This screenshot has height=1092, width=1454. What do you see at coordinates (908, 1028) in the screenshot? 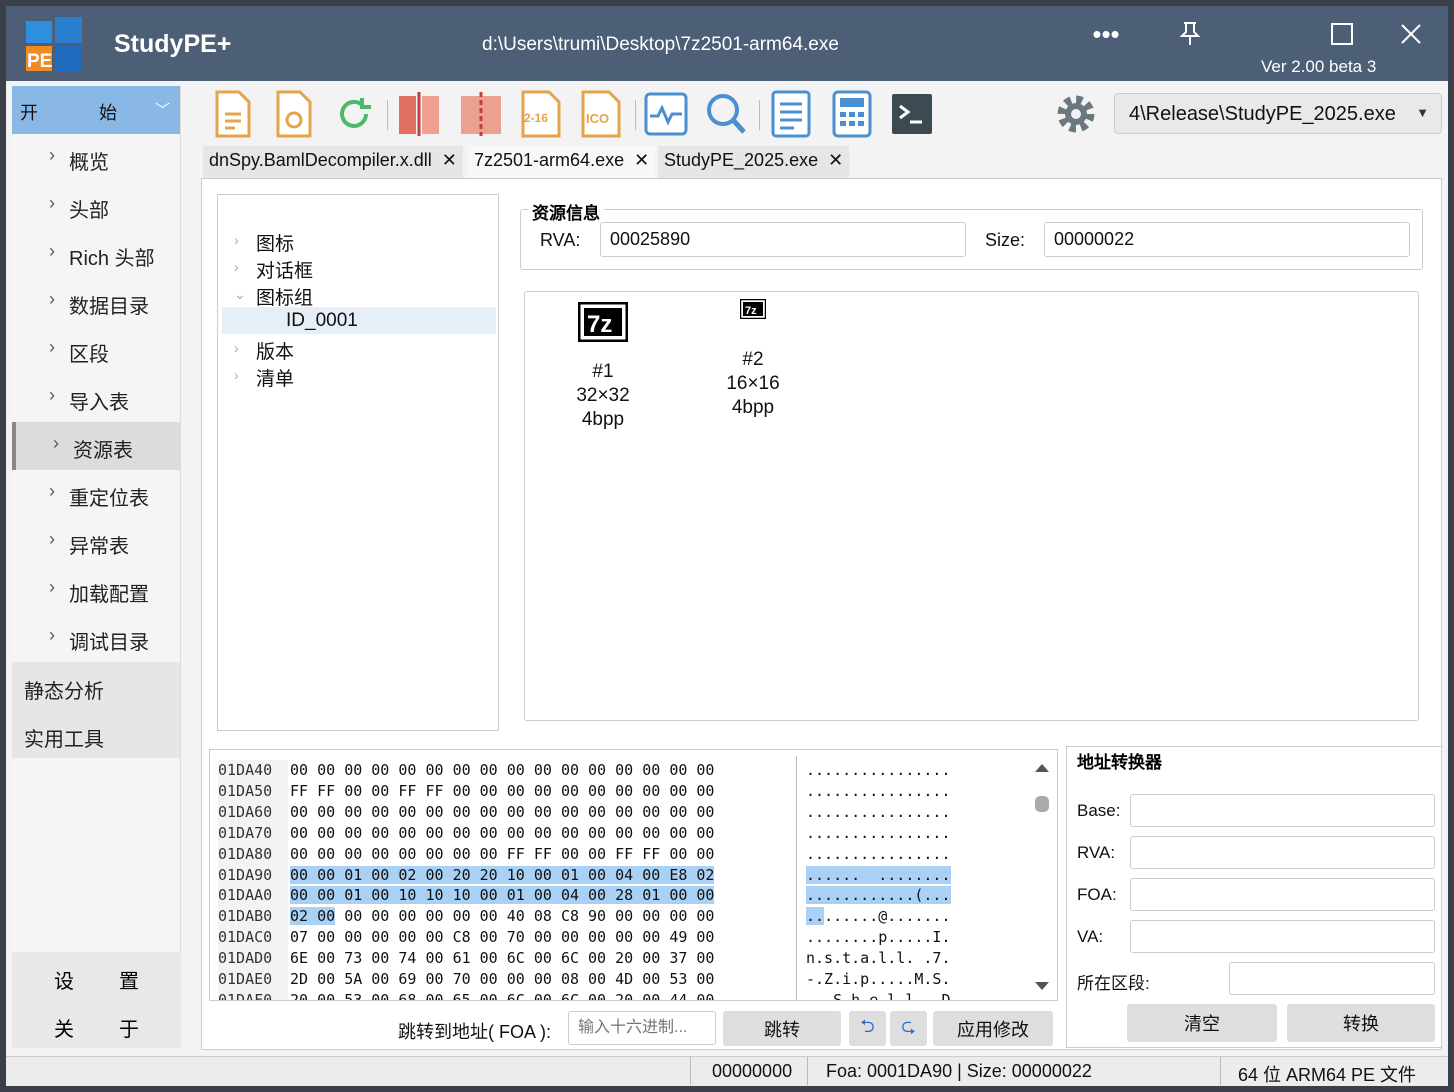
I see `redo-icon: ⮎` at bounding box center [908, 1028].